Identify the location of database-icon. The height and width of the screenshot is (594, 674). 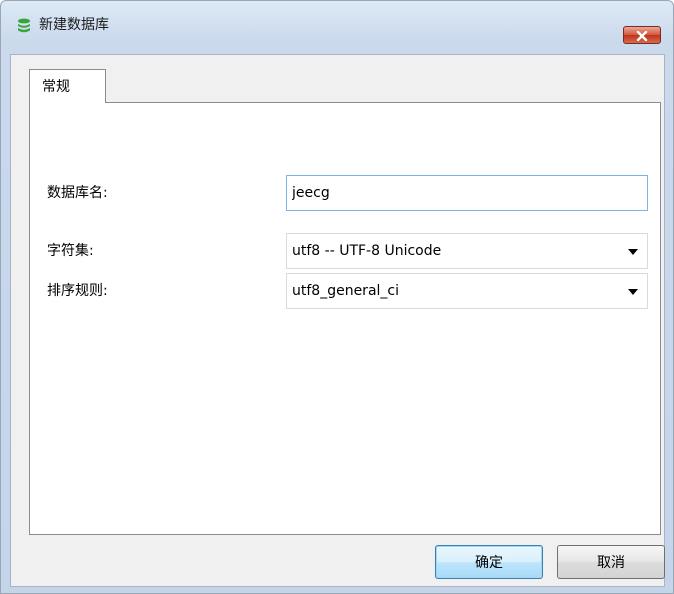
(24, 26).